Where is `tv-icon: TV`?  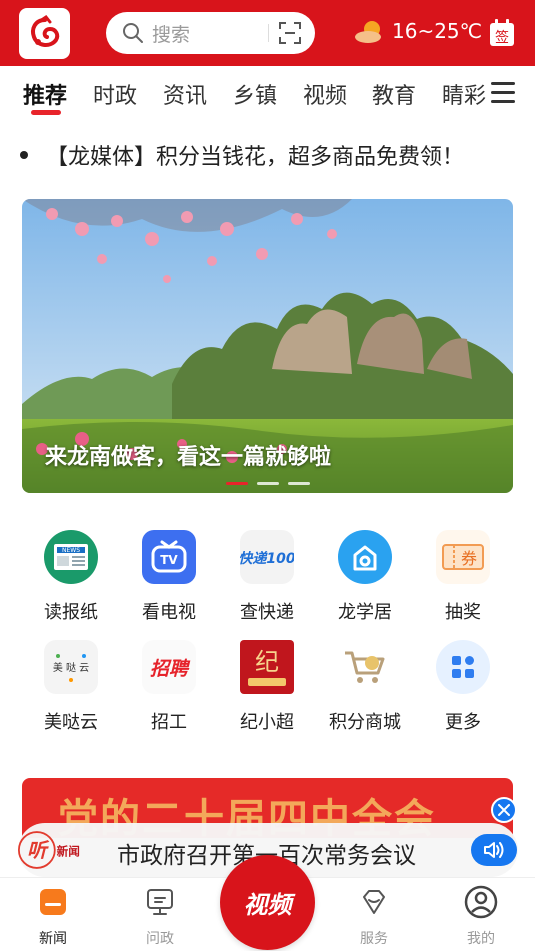
tv-icon: TV is located at coordinates (169, 557).